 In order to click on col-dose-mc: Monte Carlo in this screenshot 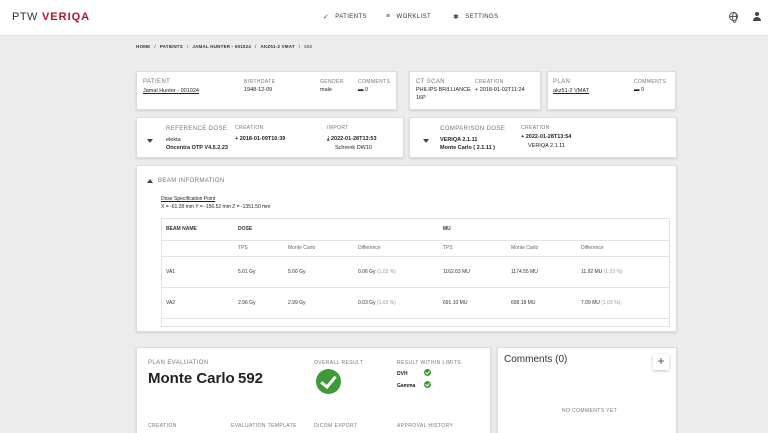, I will do `click(318, 248)`.